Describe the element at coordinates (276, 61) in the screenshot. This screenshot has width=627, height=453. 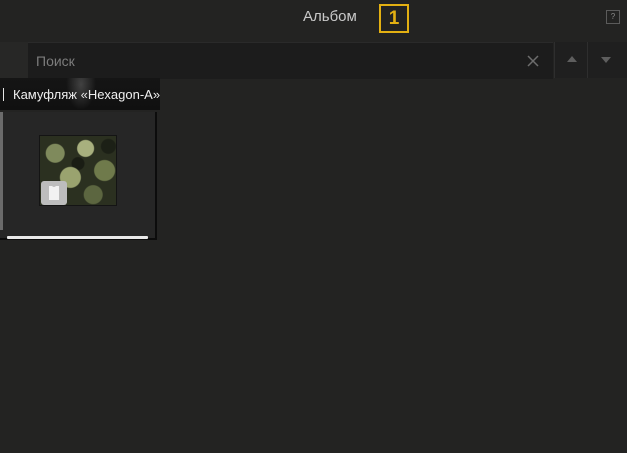
I see `search-input` at that location.